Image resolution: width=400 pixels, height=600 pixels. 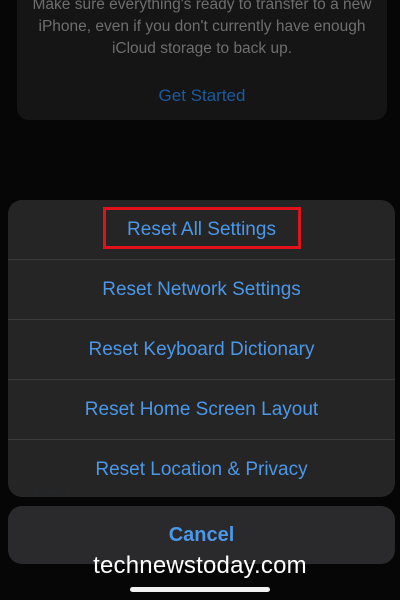 What do you see at coordinates (200, 589) in the screenshot?
I see `home-indicator` at bounding box center [200, 589].